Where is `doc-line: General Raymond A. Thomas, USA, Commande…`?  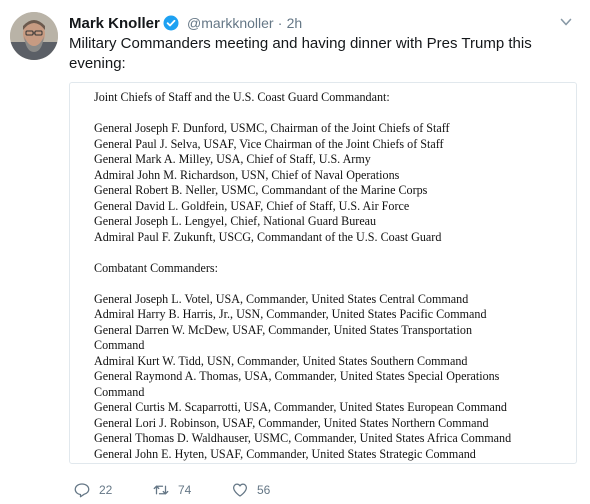
doc-line: General Raymond A. Thomas, USA, Commande… is located at coordinates (297, 376).